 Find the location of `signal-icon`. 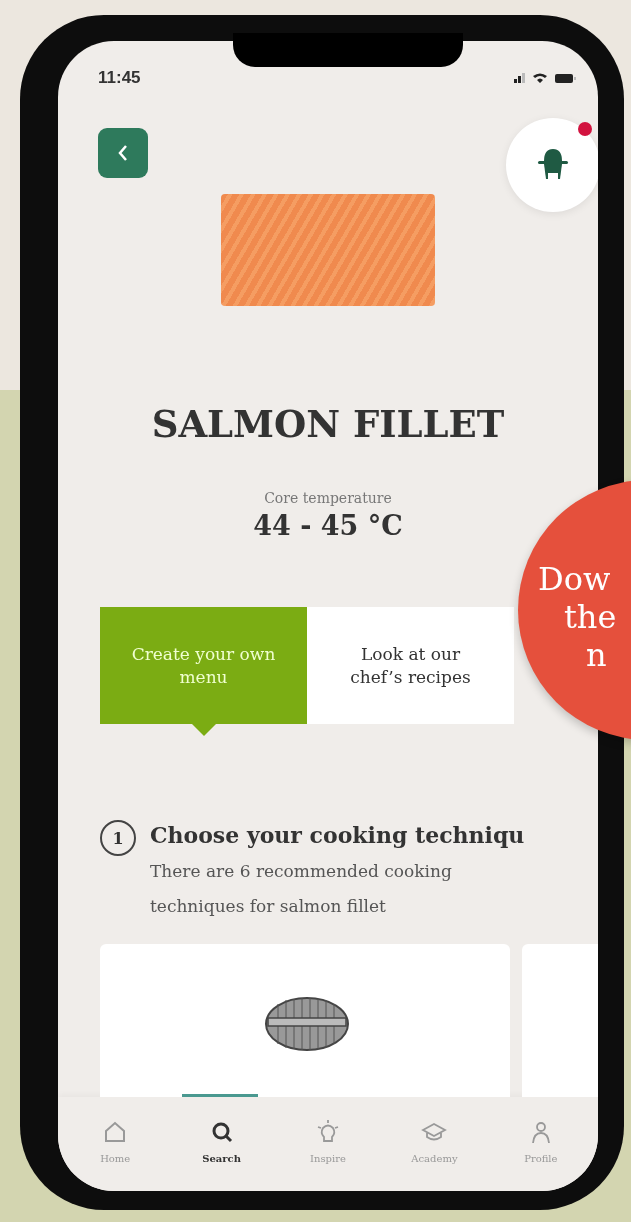

signal-icon is located at coordinates (519, 78).